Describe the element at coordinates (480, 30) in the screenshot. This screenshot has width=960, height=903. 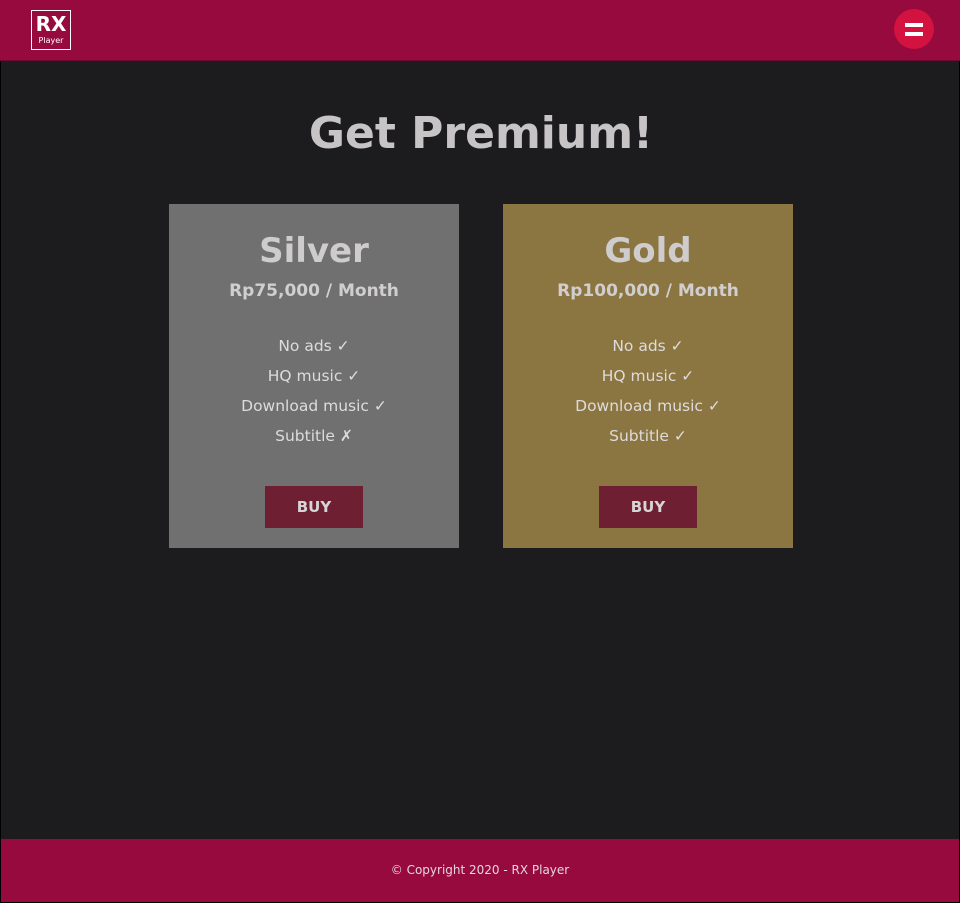
I see `top-navbar: RX Player` at that location.